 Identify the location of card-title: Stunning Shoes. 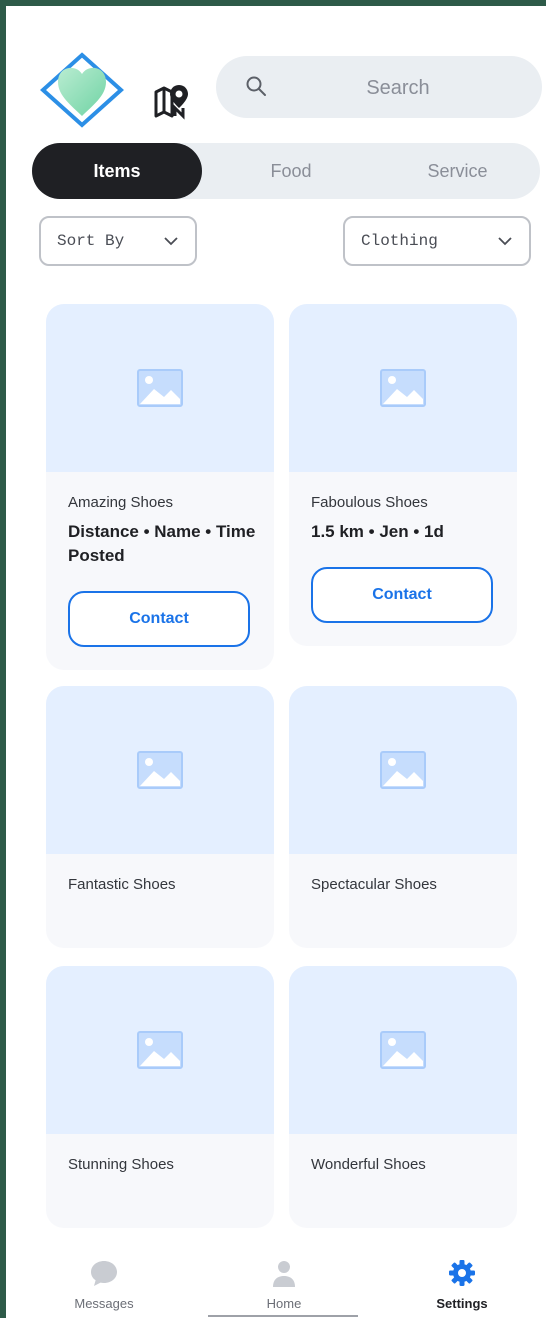
(121, 1164).